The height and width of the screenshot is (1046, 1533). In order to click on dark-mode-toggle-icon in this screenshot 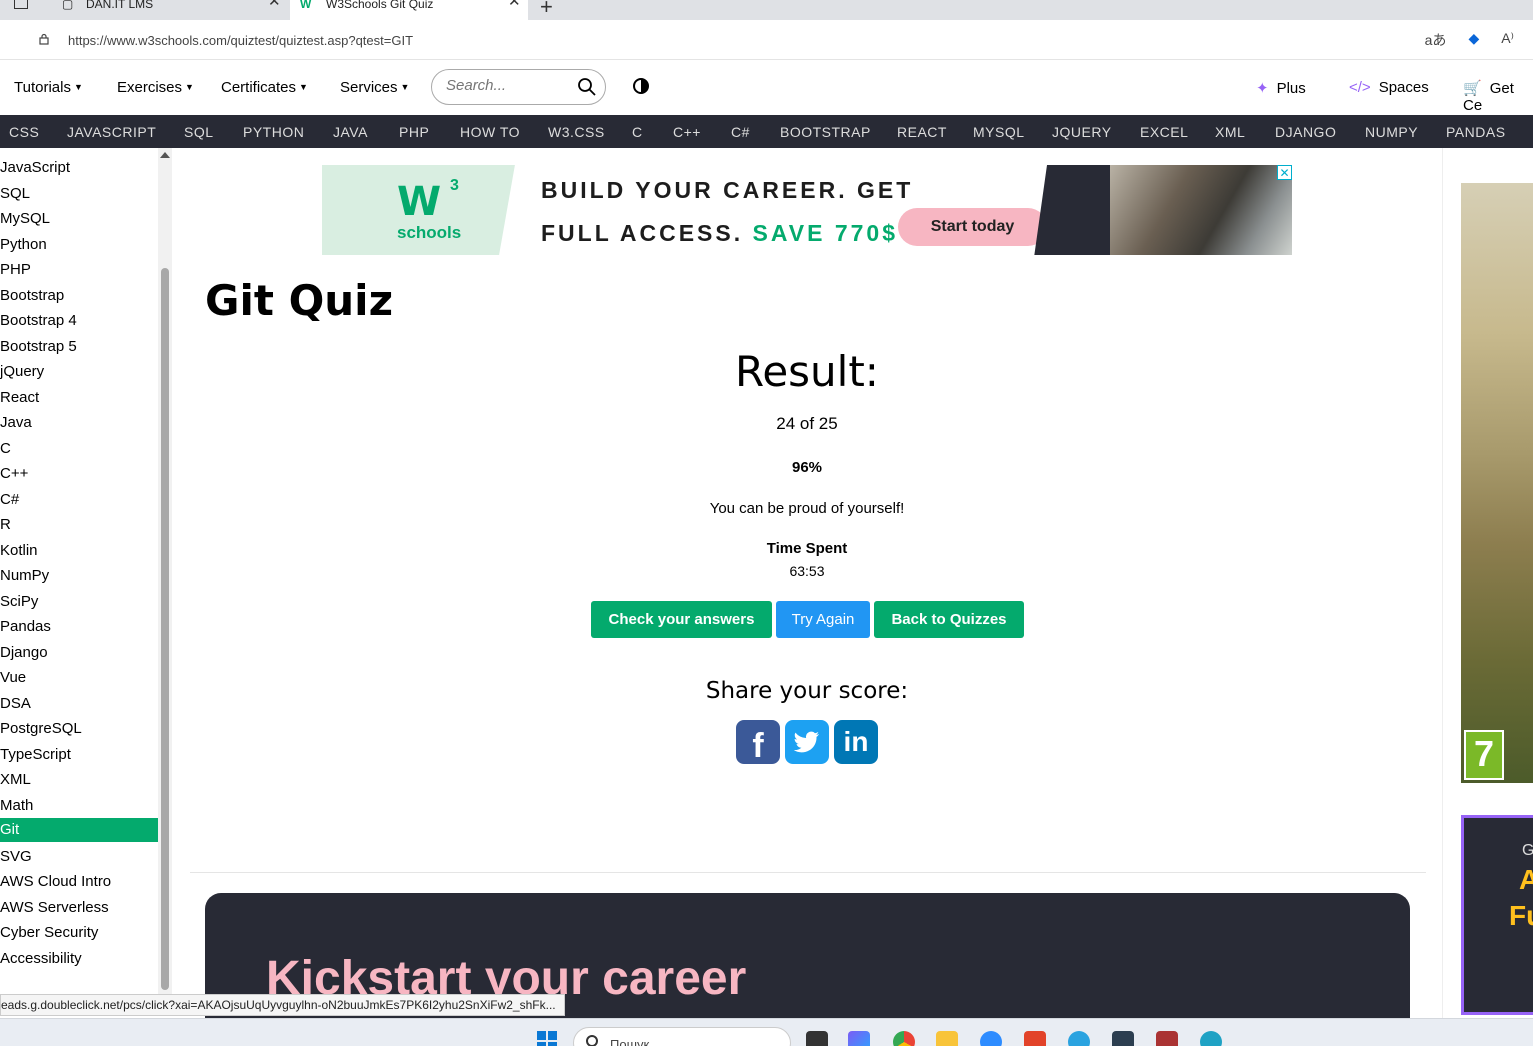, I will do `click(641, 86)`.